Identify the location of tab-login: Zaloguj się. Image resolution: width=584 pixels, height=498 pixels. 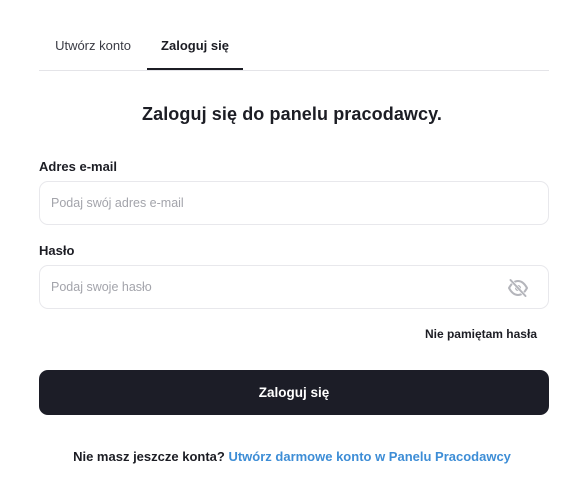
(195, 48).